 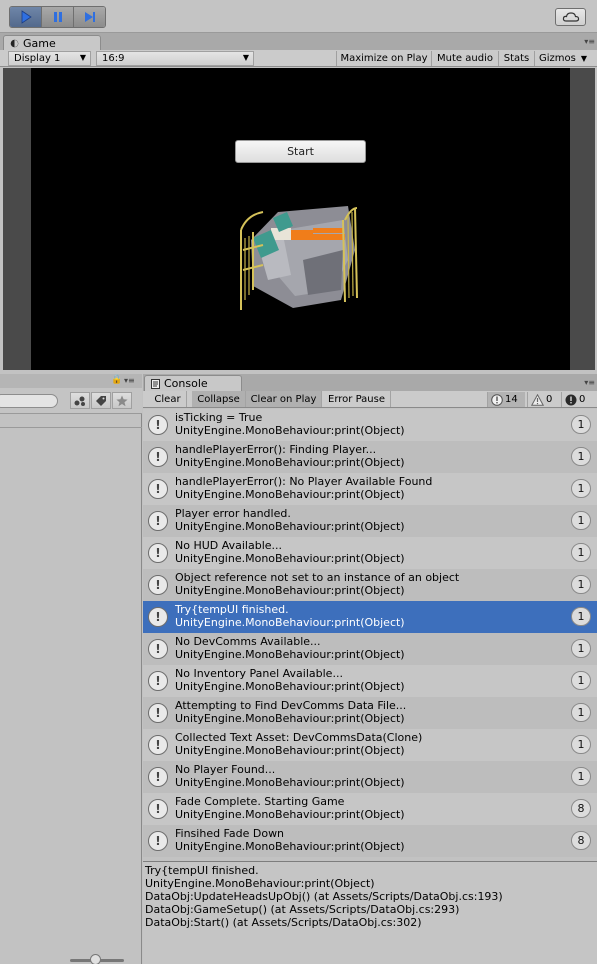 What do you see at coordinates (52, 43) in the screenshot?
I see `tab-game: Game` at bounding box center [52, 43].